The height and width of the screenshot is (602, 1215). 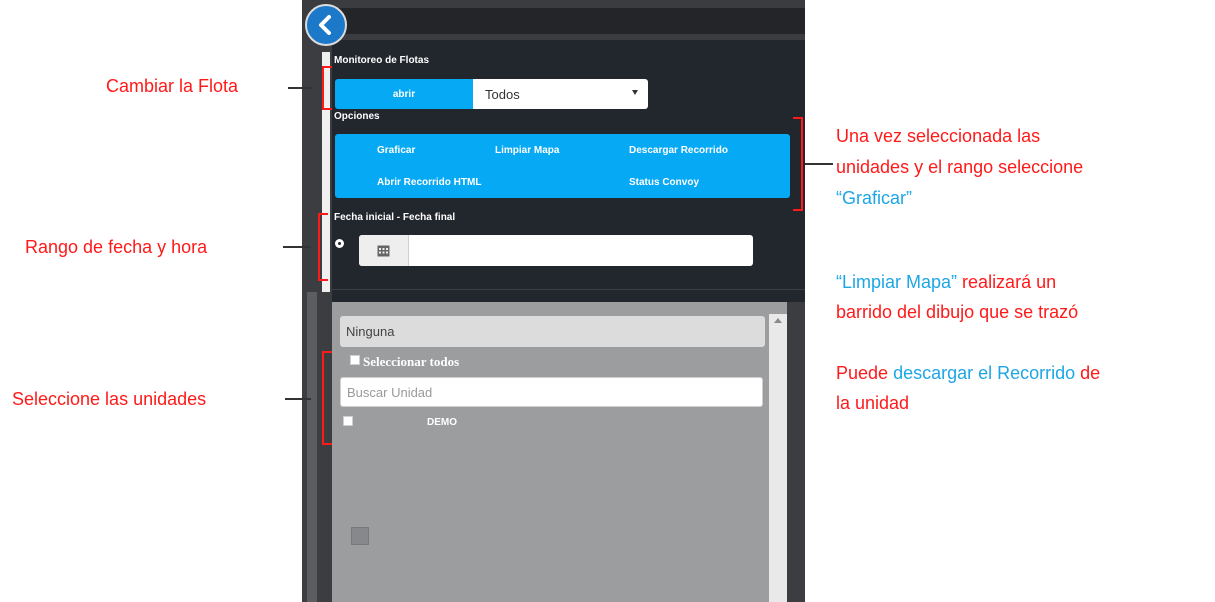 I want to click on date-range-radio, so click(x=339, y=243).